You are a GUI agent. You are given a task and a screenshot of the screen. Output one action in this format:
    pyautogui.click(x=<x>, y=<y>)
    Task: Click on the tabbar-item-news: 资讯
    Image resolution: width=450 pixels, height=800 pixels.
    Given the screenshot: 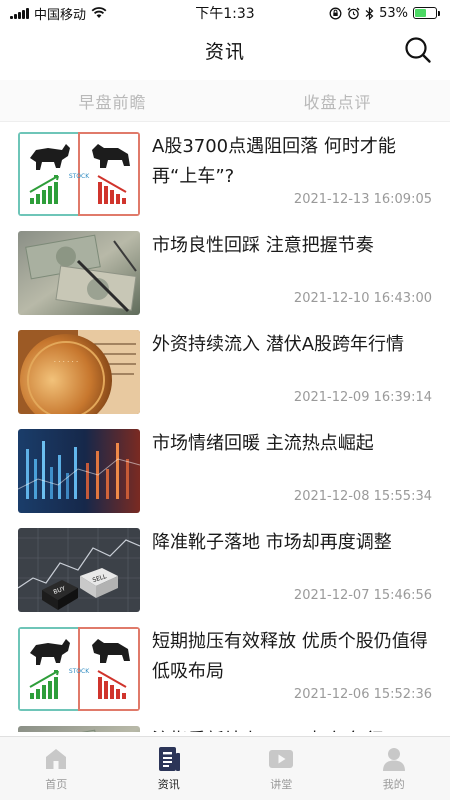 What is the action you would take?
    pyautogui.click(x=169, y=768)
    